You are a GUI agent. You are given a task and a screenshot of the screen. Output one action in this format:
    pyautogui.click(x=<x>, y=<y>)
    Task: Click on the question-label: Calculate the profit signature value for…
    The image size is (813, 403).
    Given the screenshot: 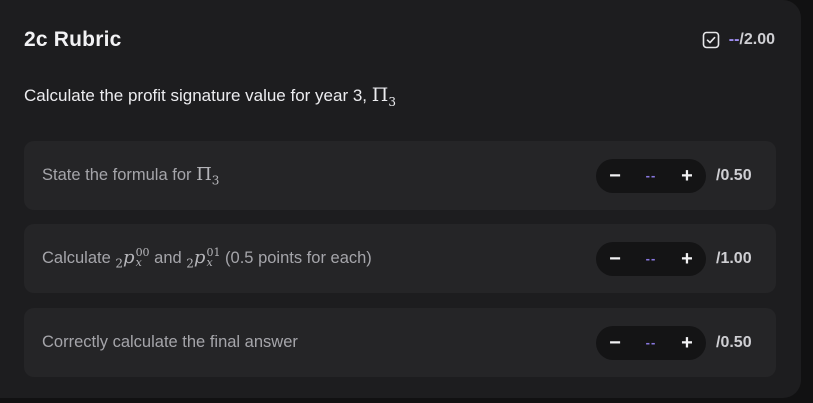 What is the action you would take?
    pyautogui.click(x=196, y=95)
    